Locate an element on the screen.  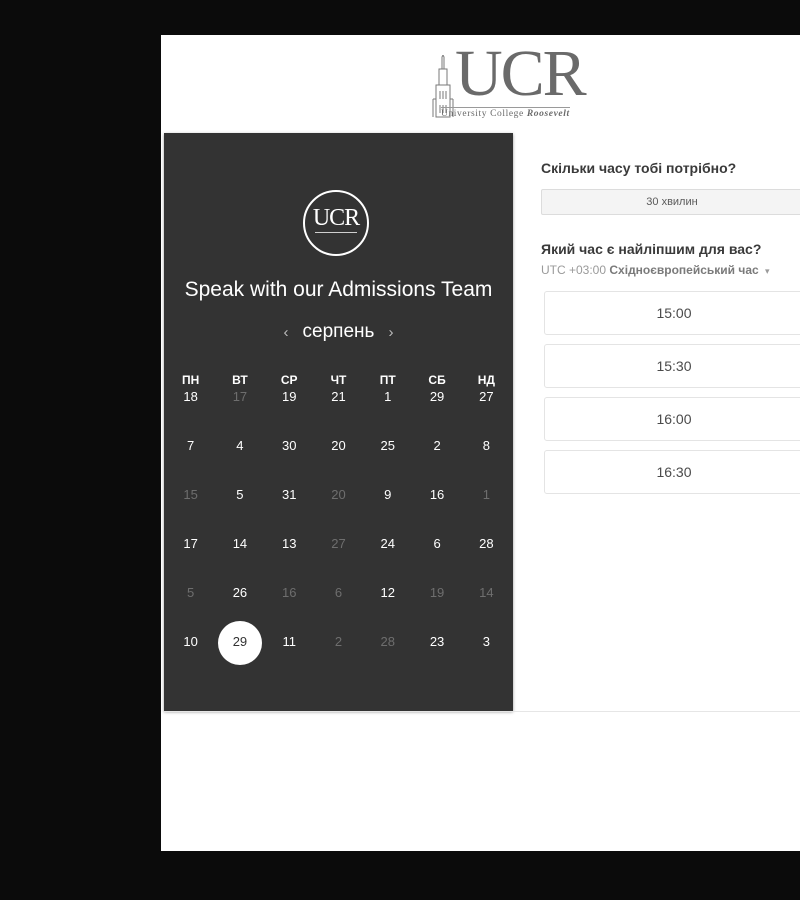
duration-question: Скільки часу тобі потрібно? is located at coordinates (639, 168).